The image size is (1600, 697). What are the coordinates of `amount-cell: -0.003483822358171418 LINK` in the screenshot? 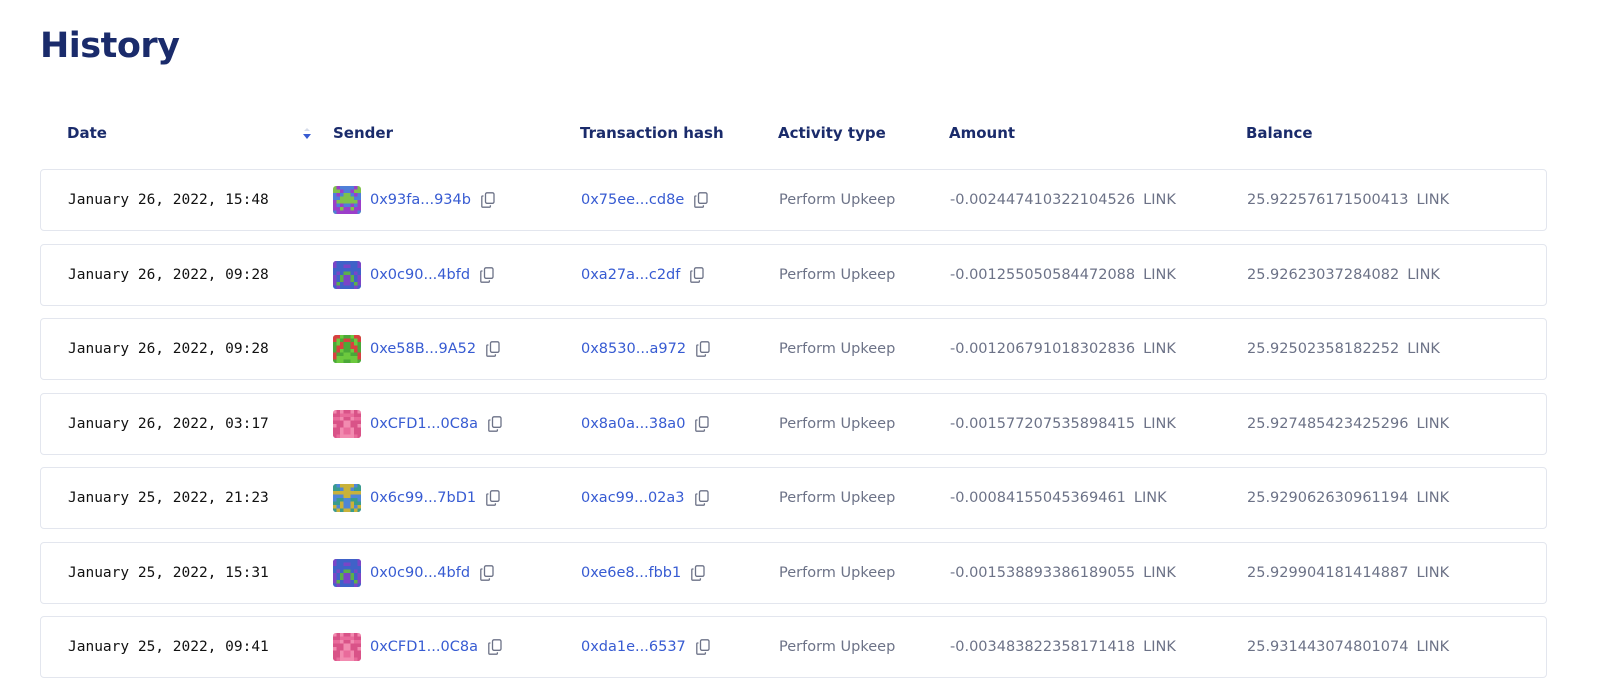 It's located at (1063, 647).